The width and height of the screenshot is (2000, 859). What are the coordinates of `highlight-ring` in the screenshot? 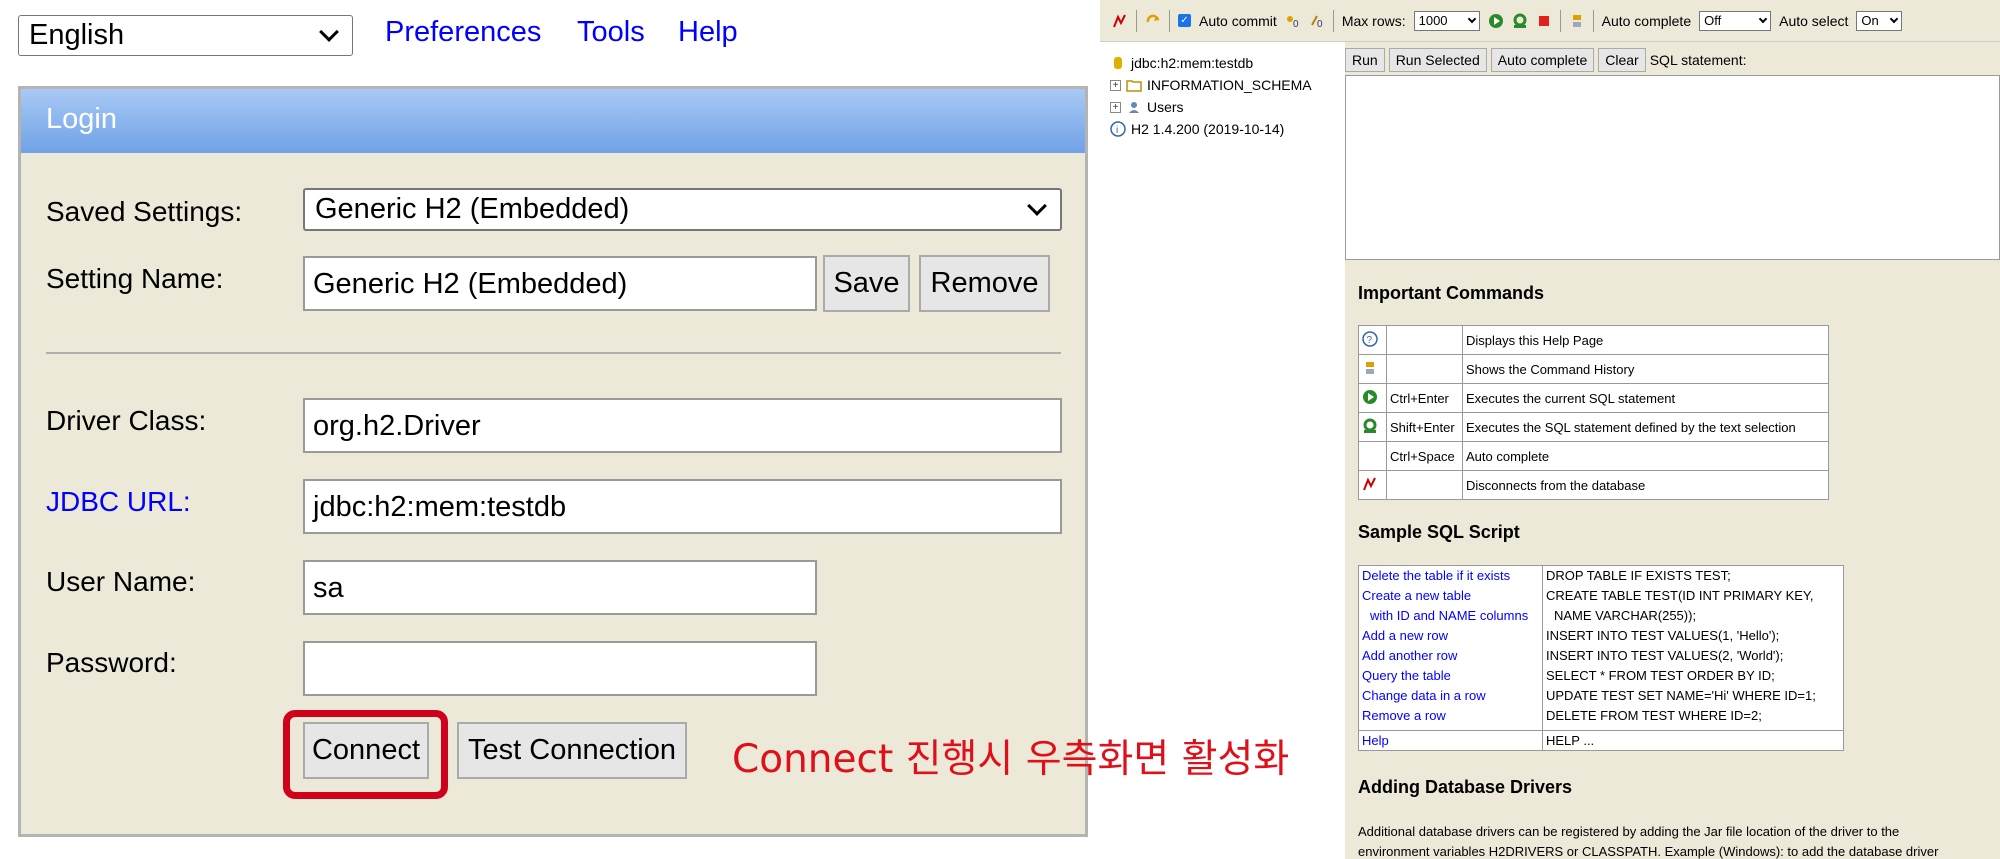 It's located at (365, 754).